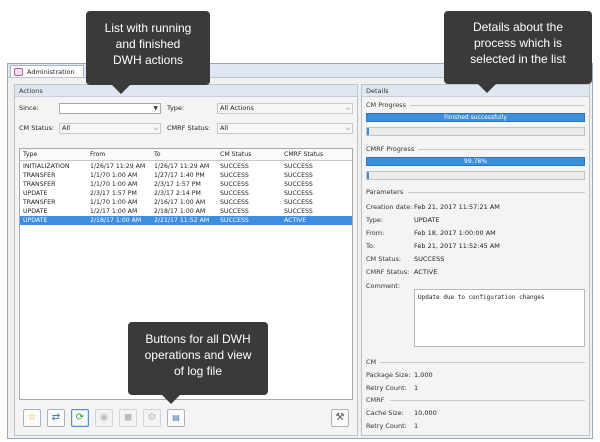 The image size is (600, 442). I want to click on tools-icon: ⚒, so click(340, 417).